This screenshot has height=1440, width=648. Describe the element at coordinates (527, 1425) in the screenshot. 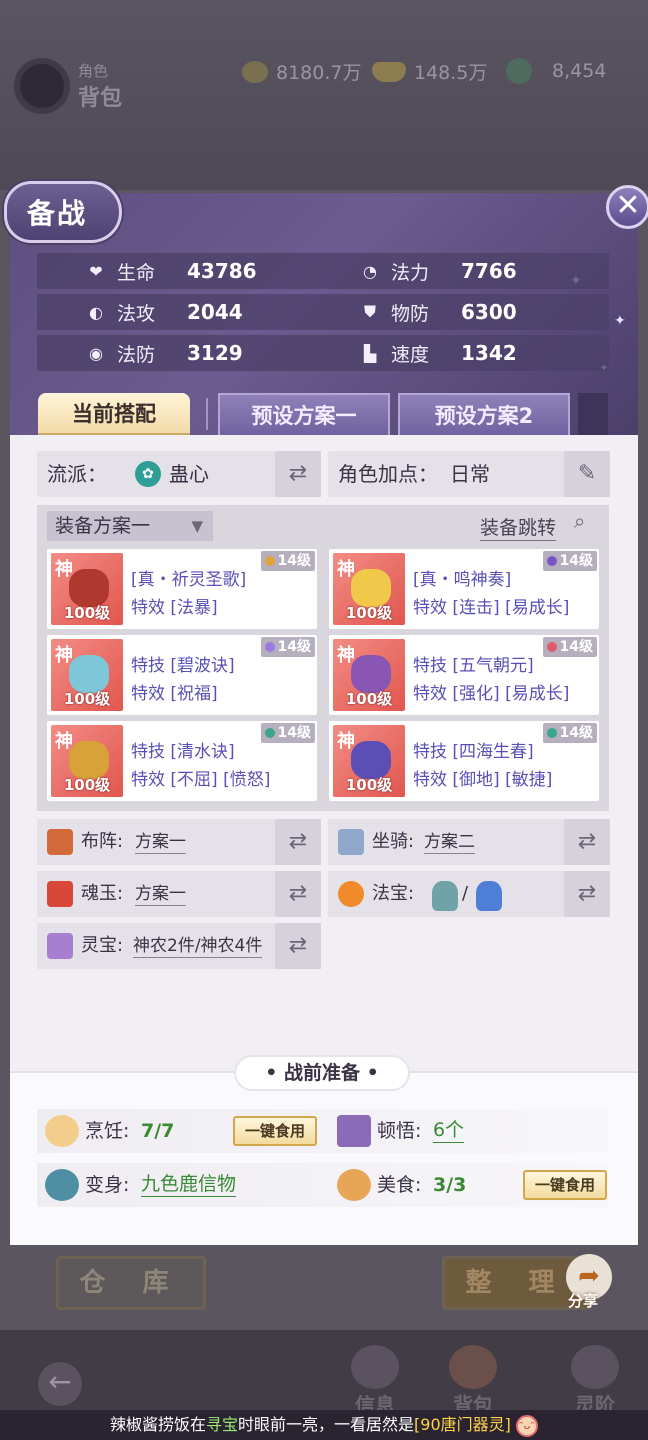

I see `emoji-icon: ᵔᴗᵔ` at that location.